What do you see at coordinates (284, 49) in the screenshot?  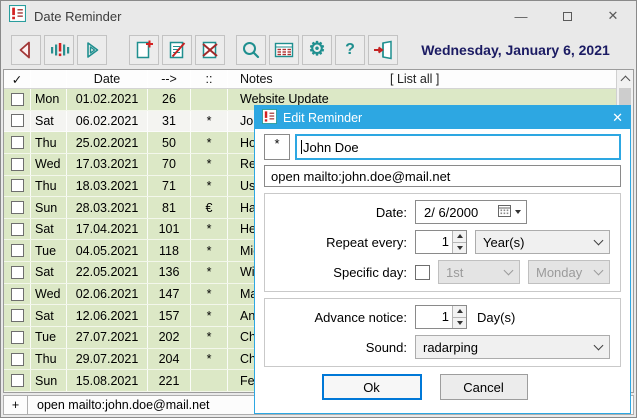 I see `list-button` at bounding box center [284, 49].